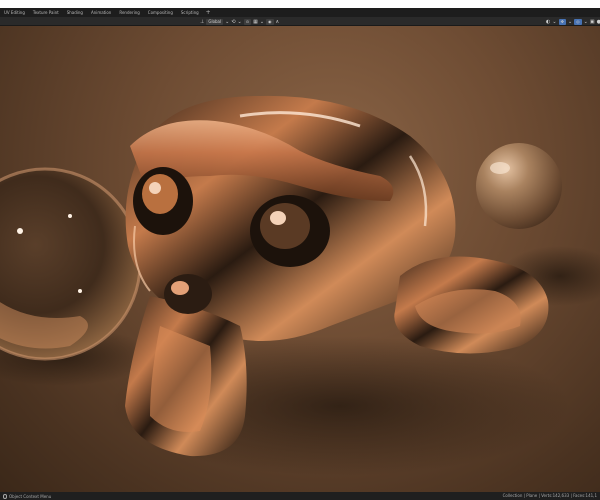 This screenshot has width=600, height=500. I want to click on shading-mode-icon: ●, so click(598, 22).